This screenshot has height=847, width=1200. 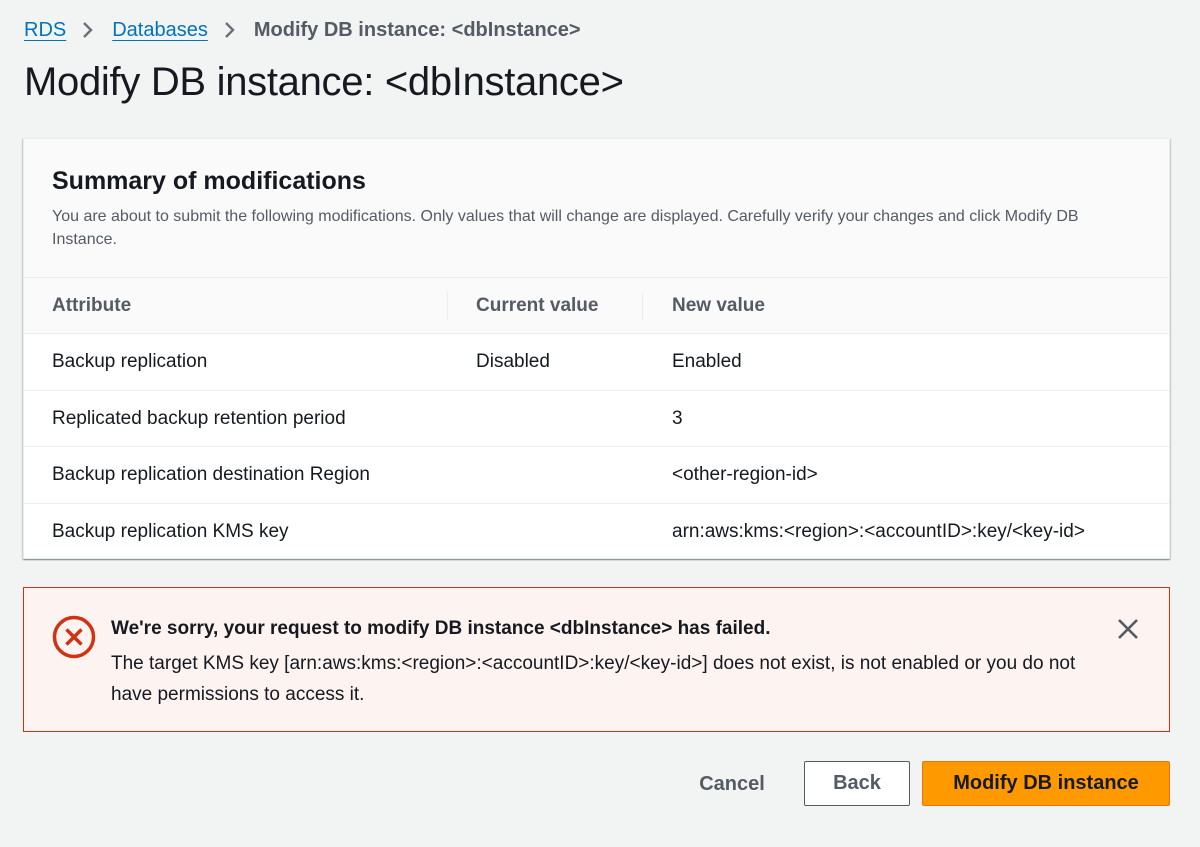 I want to click on cancel-button: Cancel, so click(x=732, y=784).